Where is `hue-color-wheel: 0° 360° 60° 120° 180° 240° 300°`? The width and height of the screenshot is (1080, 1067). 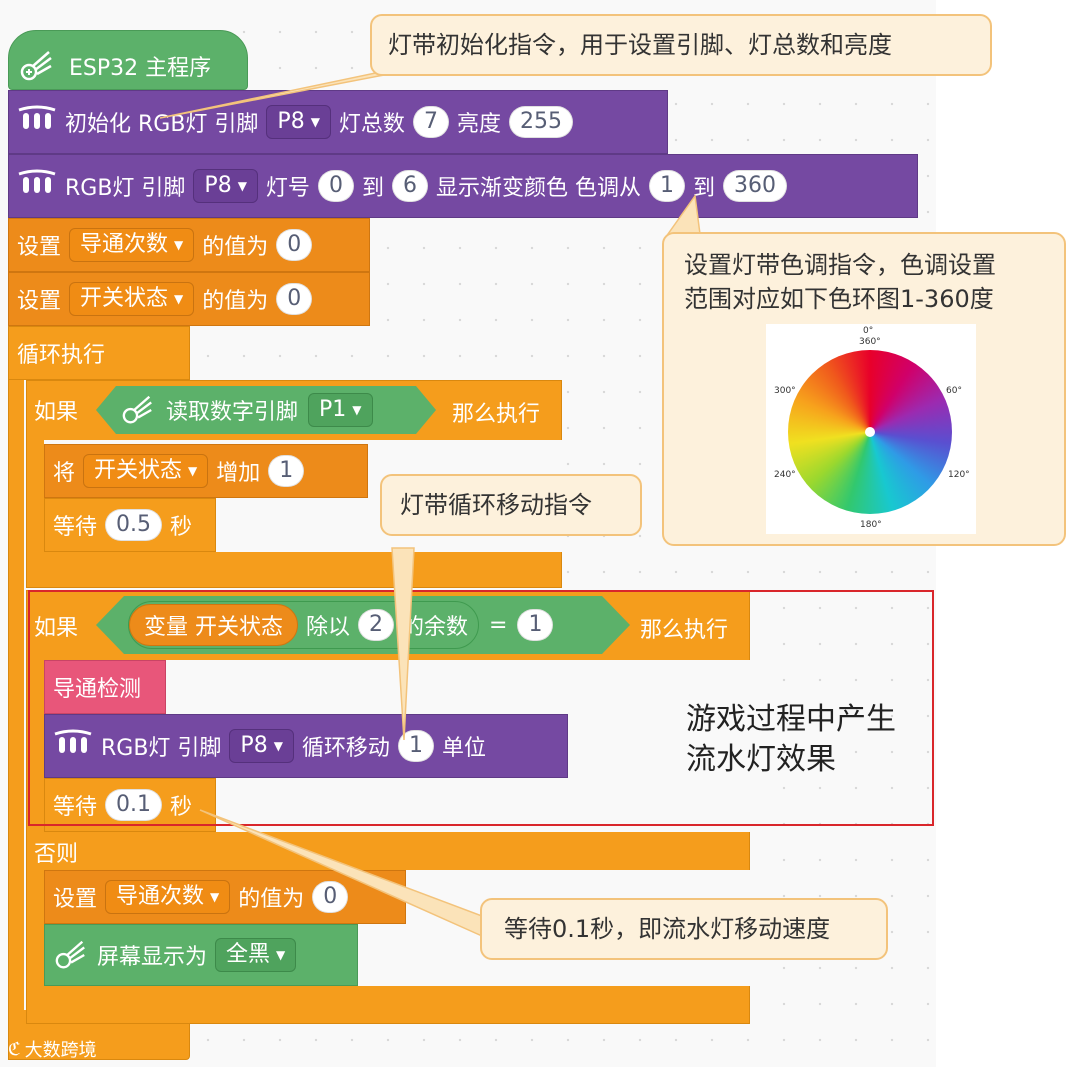
hue-color-wheel: 0° 360° 60° 120° 180° 240° 300° is located at coordinates (871, 429).